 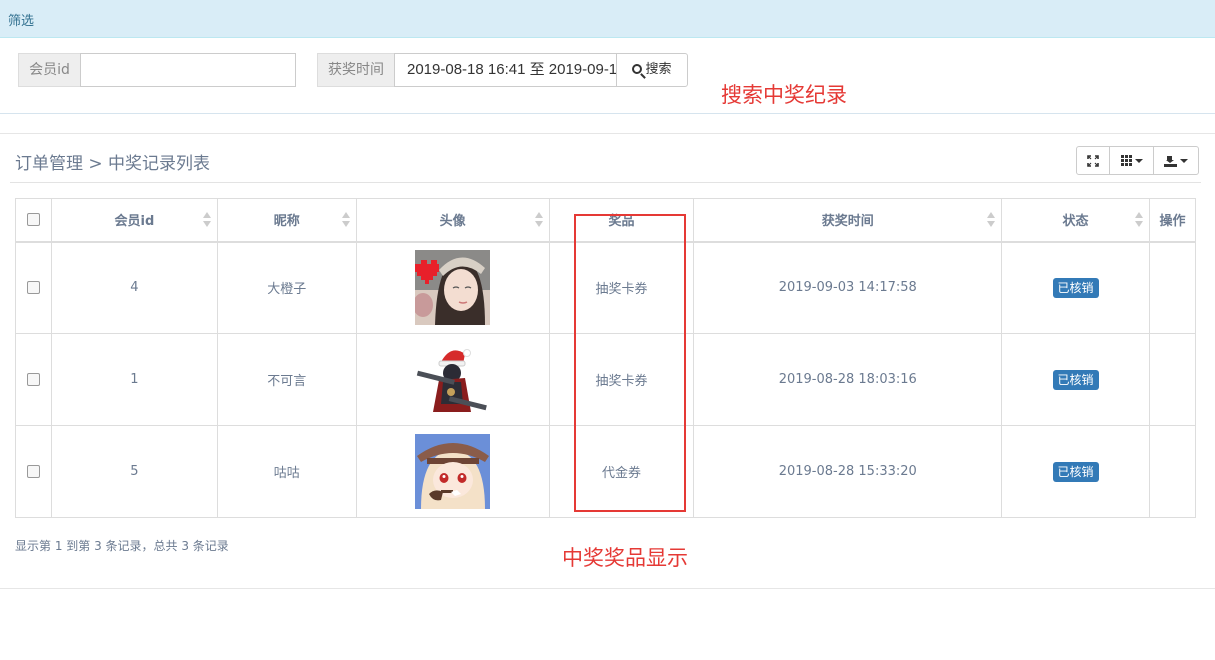 I want to click on breadcrumb-divider, so click(x=605, y=182).